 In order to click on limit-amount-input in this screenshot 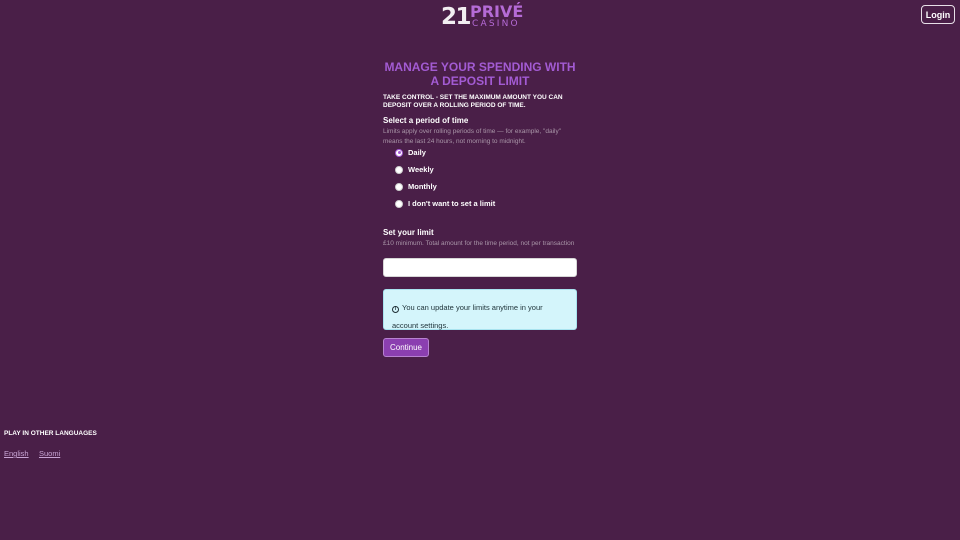, I will do `click(480, 267)`.